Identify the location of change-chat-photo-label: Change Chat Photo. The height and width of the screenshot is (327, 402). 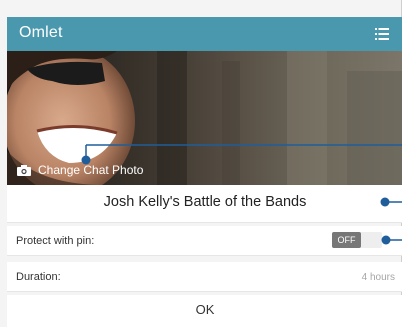
(91, 170).